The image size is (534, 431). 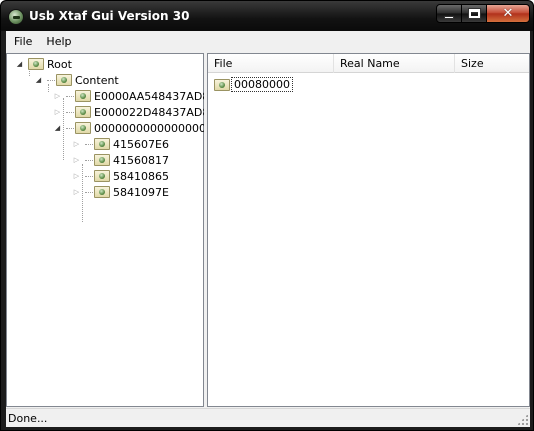 I want to click on menu-help: Help, so click(x=58, y=42).